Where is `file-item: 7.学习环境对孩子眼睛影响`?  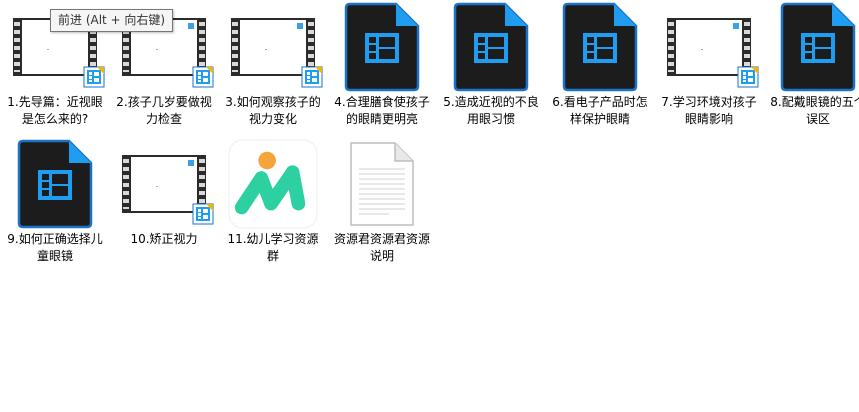 file-item: 7.学习环境对孩子眼睛影响 is located at coordinates (709, 64).